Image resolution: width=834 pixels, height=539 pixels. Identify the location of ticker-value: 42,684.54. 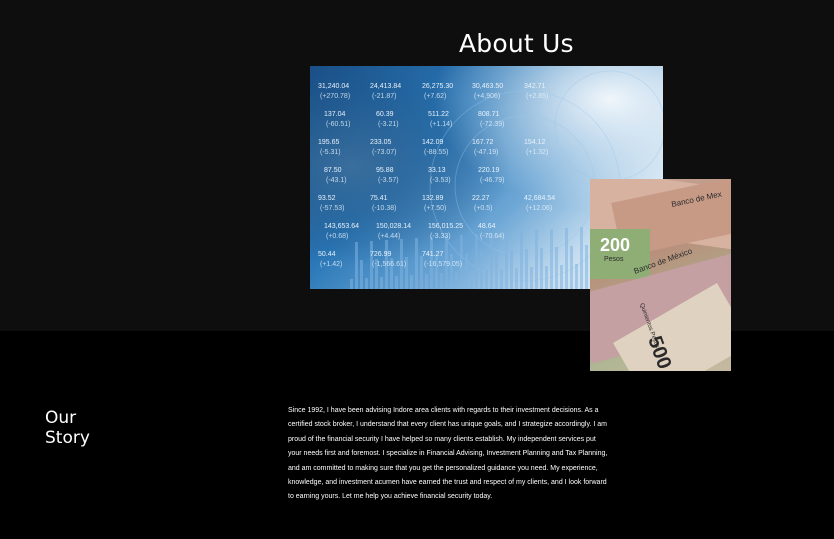
(539, 198).